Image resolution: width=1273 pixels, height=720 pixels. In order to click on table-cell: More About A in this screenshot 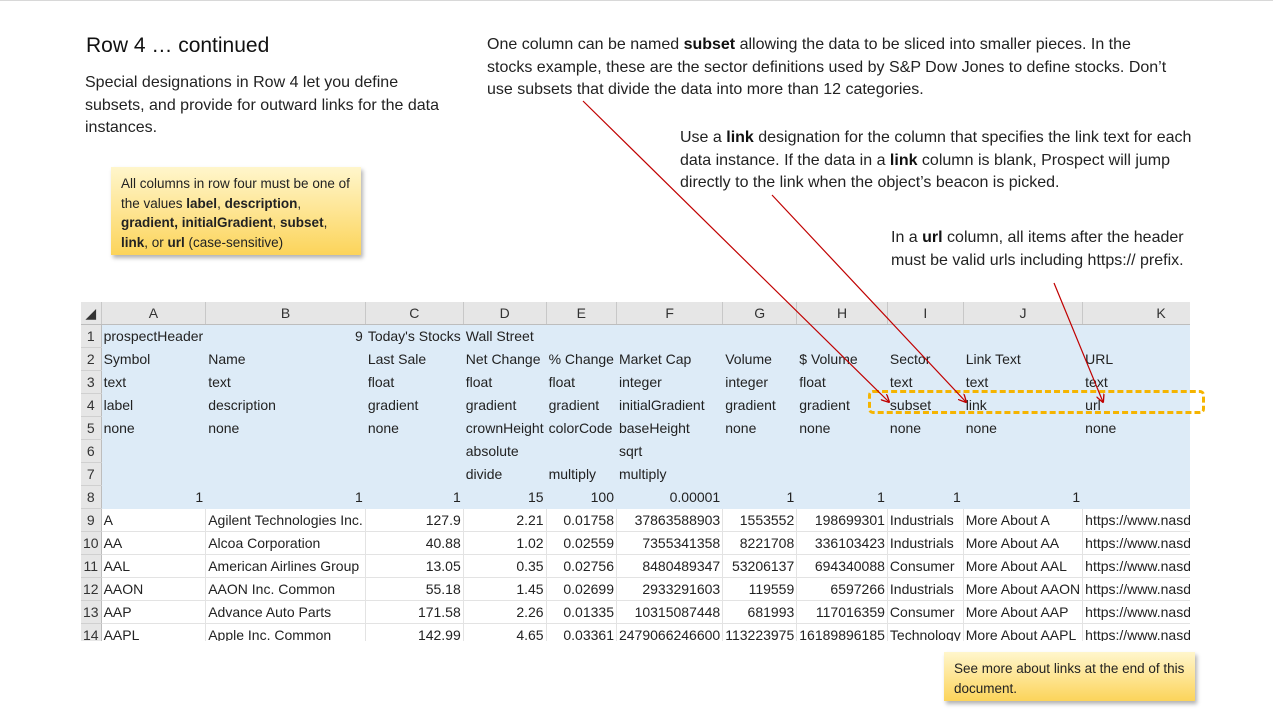, I will do `click(1023, 520)`.